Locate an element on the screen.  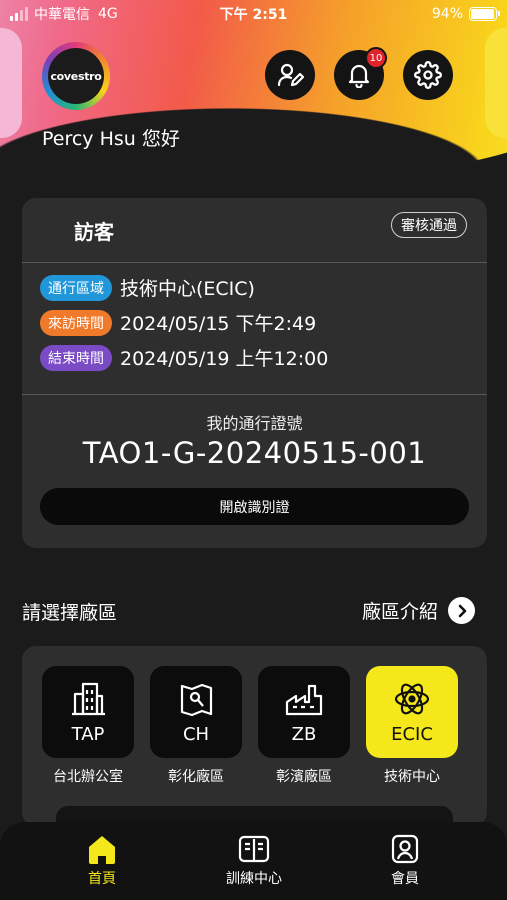
end-time-value: 2024/05/19 上午12:00 is located at coordinates (224, 359).